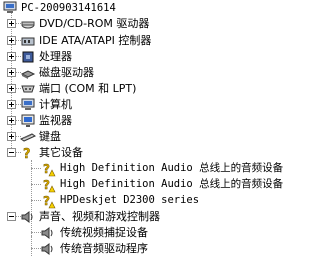  Describe the element at coordinates (50, 136) in the screenshot. I see `tree-item-label: 键盘` at that location.